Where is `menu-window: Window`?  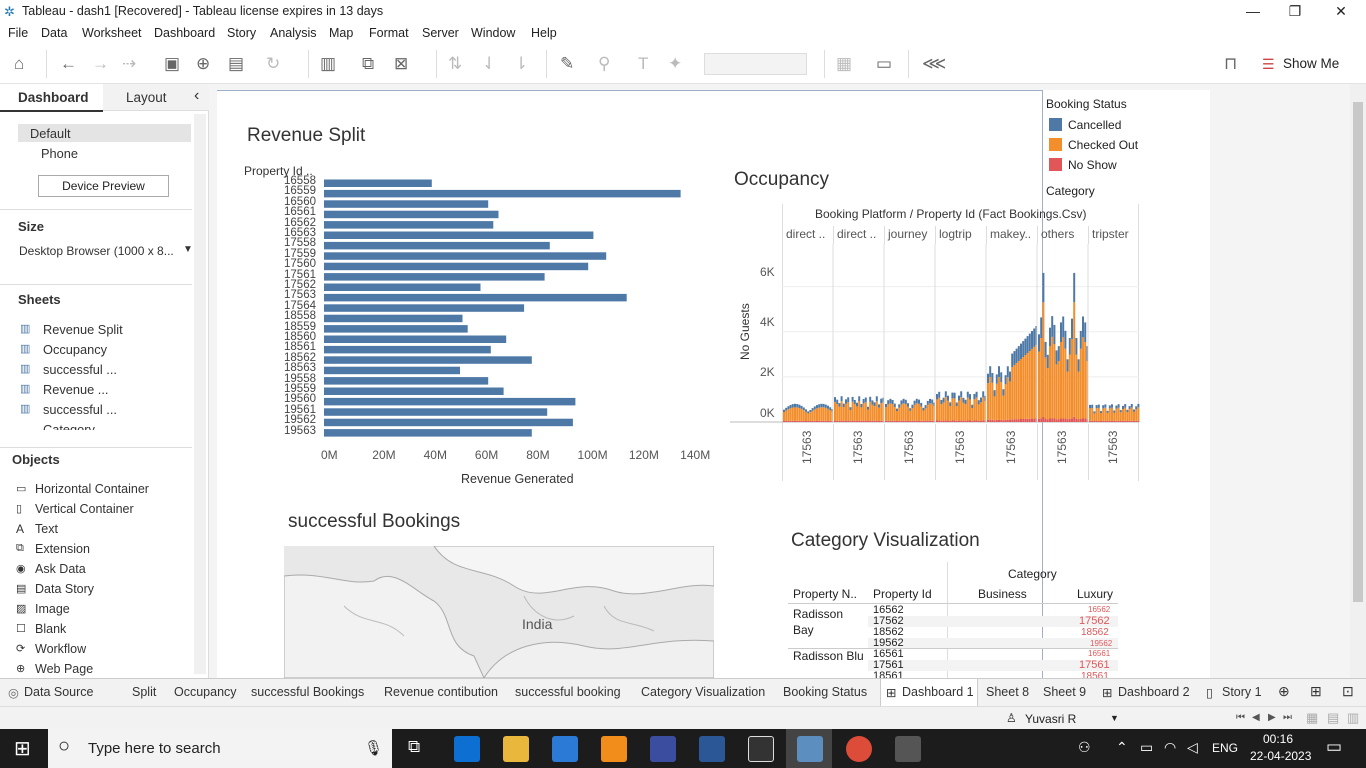 menu-window: Window is located at coordinates (493, 33).